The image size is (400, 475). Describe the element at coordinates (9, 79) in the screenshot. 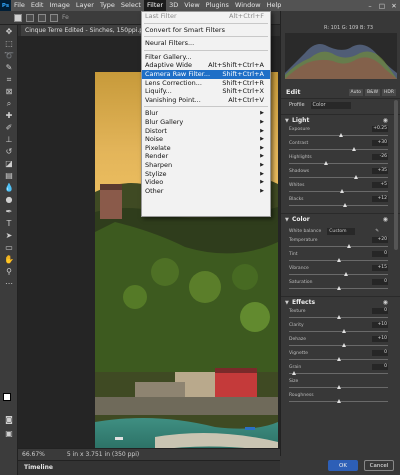

I see `crop-tool-icon: ⌗` at that location.